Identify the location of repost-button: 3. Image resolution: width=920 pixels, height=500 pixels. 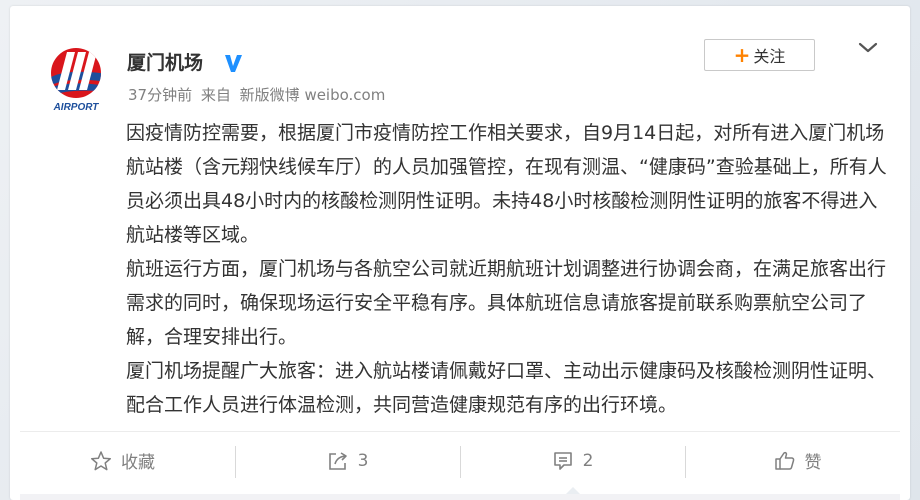
(347, 460).